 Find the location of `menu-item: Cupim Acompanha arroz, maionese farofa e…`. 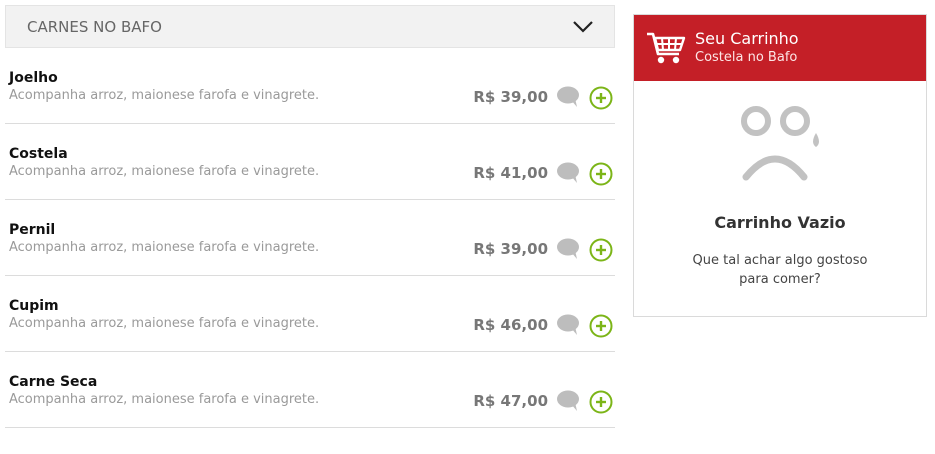

menu-item: Cupim Acompanha arroz, maionese farofa e… is located at coordinates (310, 314).